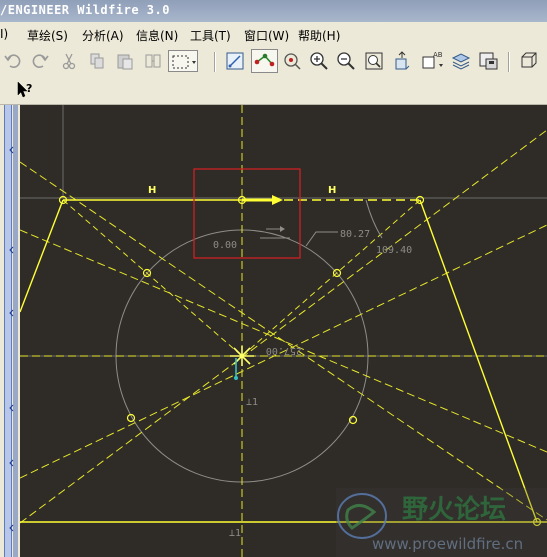 Image resolution: width=547 pixels, height=557 pixels. Describe the element at coordinates (273, 91) in the screenshot. I see `secondary-toolbar: ?` at that location.